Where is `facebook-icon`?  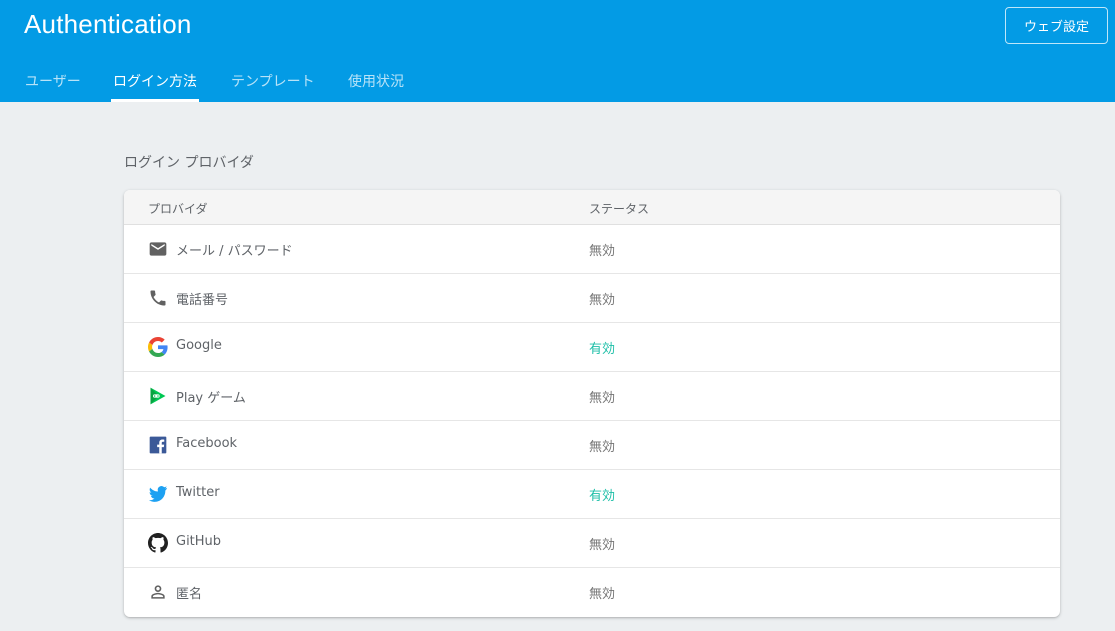 facebook-icon is located at coordinates (158, 445).